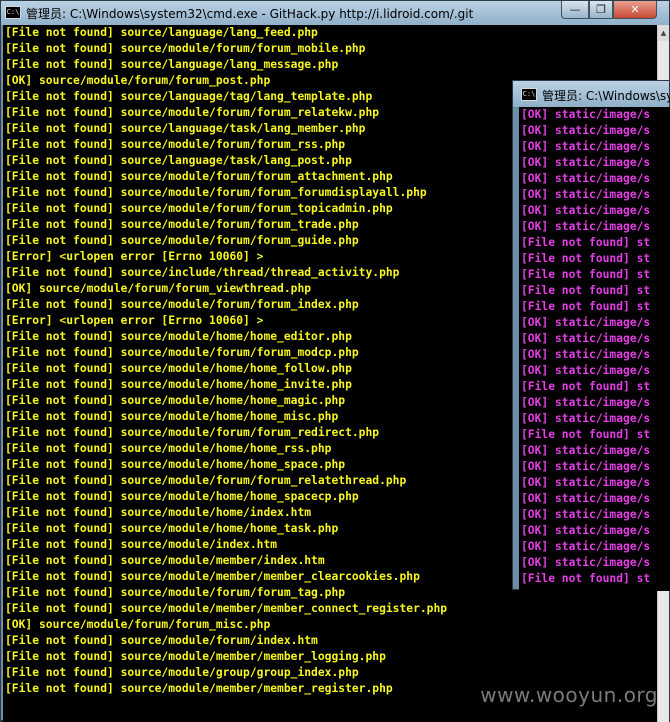 This screenshot has height=722, width=670. I want to click on maximize-button: ❐, so click(601, 10).